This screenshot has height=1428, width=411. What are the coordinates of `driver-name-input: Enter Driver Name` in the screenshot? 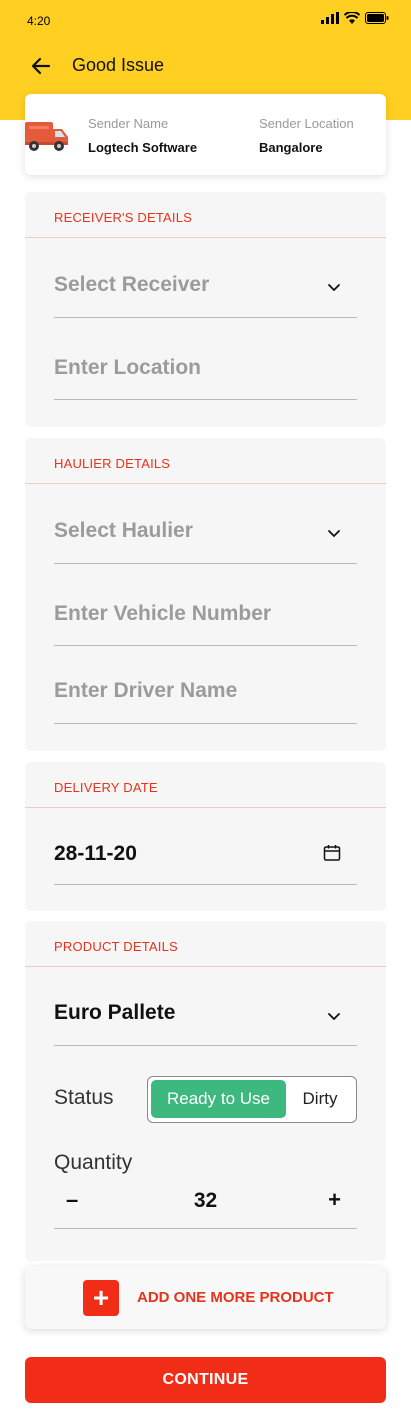 It's located at (205, 698).